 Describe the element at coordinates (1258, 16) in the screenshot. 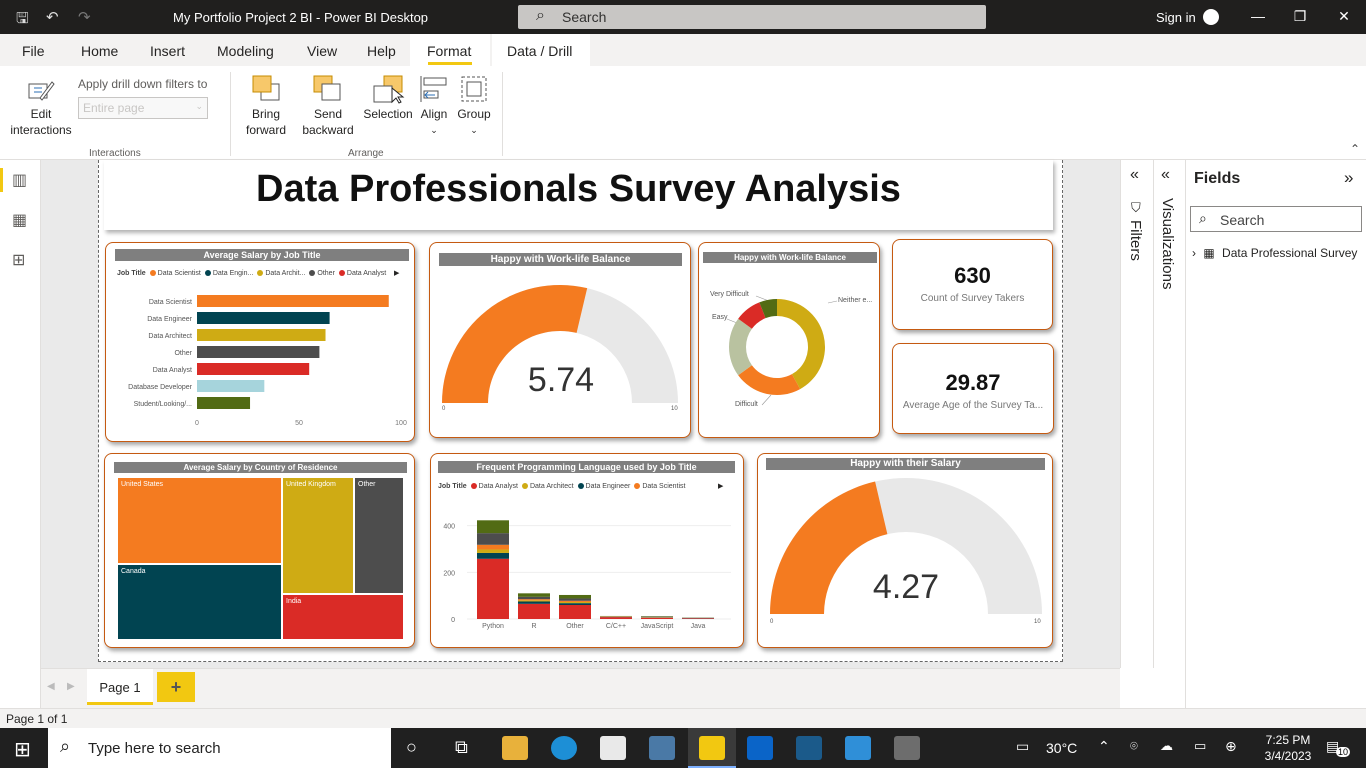

I see `minimize-icon: —` at that location.